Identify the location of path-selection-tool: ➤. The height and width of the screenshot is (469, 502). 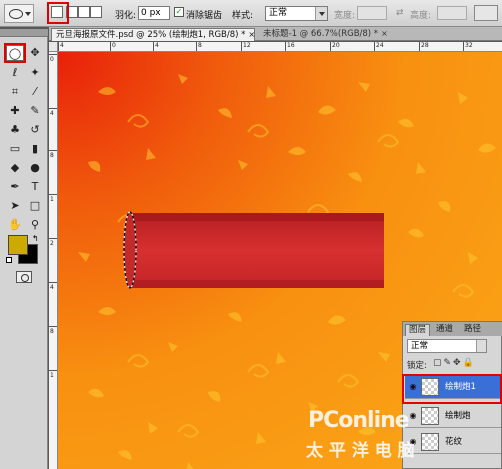
(15, 206).